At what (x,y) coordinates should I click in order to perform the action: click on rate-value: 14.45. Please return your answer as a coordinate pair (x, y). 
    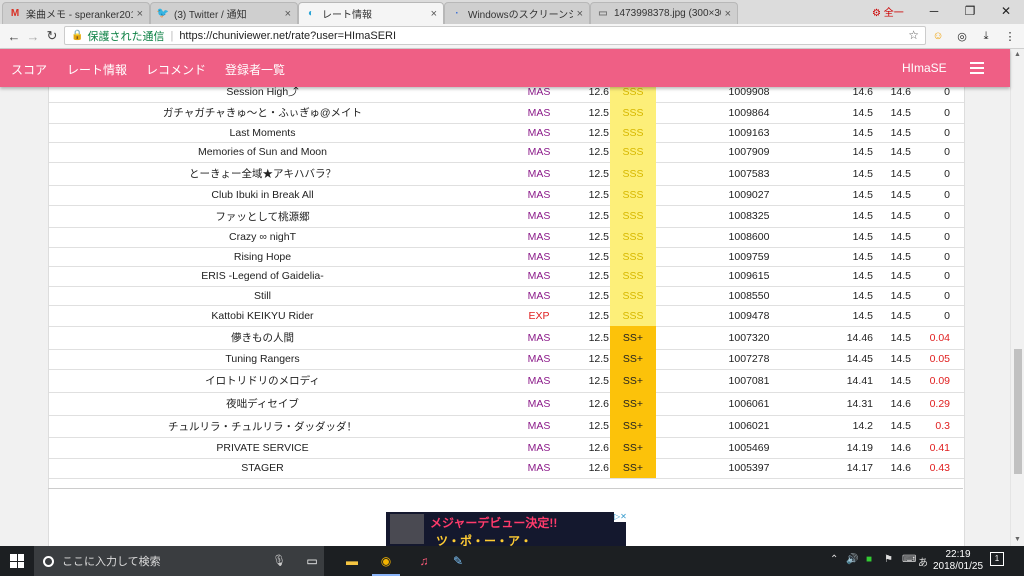
    Looking at the image, I should click on (859, 359).